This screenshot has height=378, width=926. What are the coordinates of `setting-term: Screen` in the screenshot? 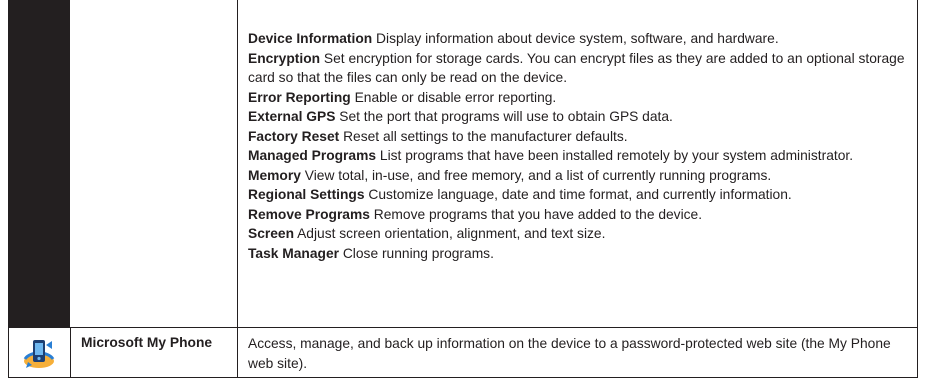 It's located at (271, 233).